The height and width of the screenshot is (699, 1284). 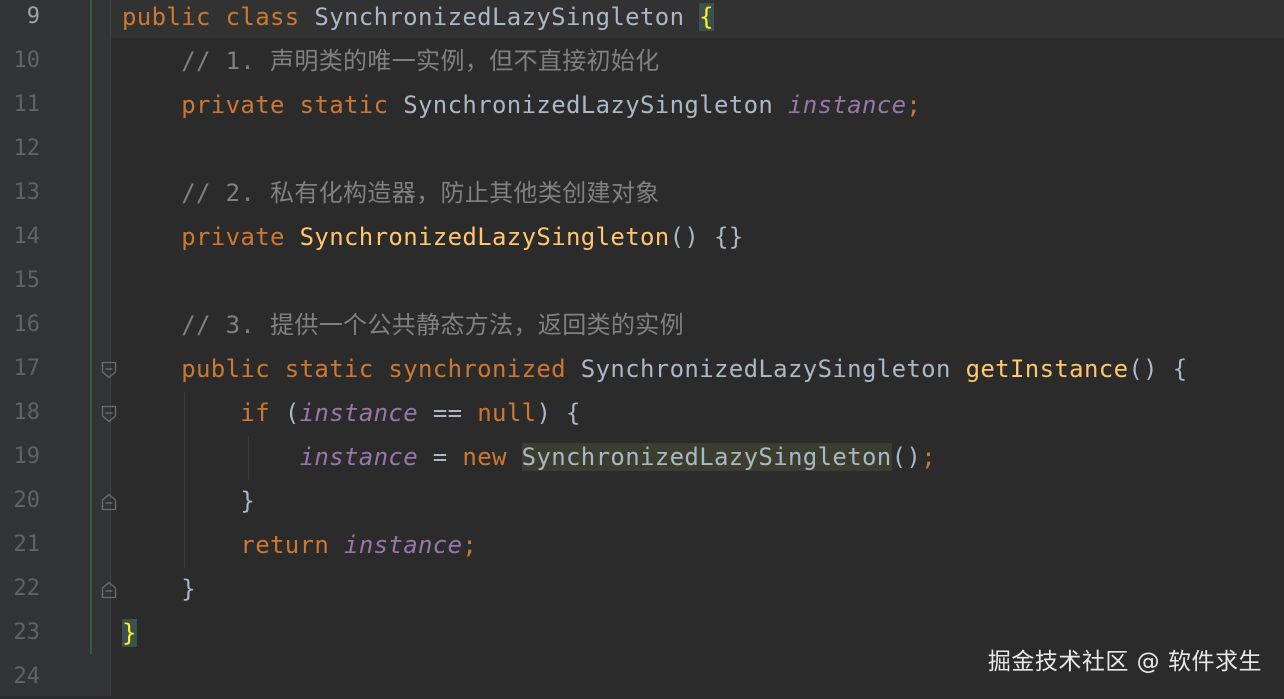 I want to click on line-number: 24, so click(x=27, y=676).